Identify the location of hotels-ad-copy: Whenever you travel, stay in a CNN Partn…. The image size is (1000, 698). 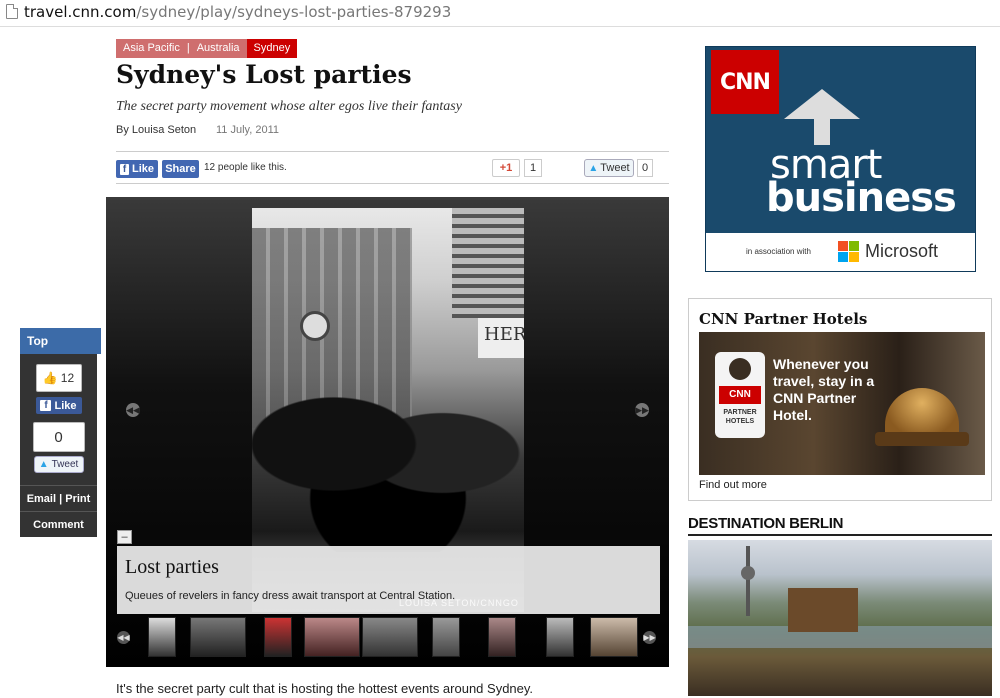
(824, 389).